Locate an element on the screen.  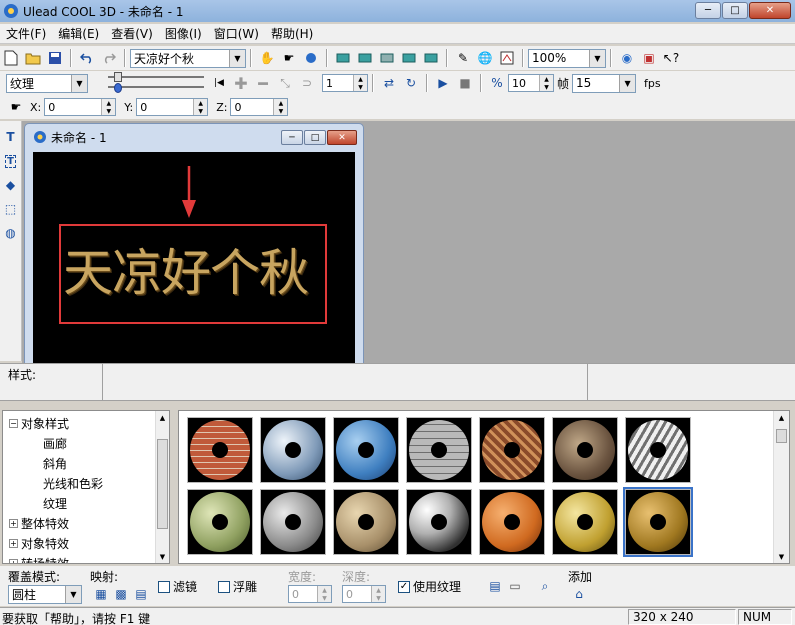
mapping-button-1: ▦ is located at coordinates (101, 594).